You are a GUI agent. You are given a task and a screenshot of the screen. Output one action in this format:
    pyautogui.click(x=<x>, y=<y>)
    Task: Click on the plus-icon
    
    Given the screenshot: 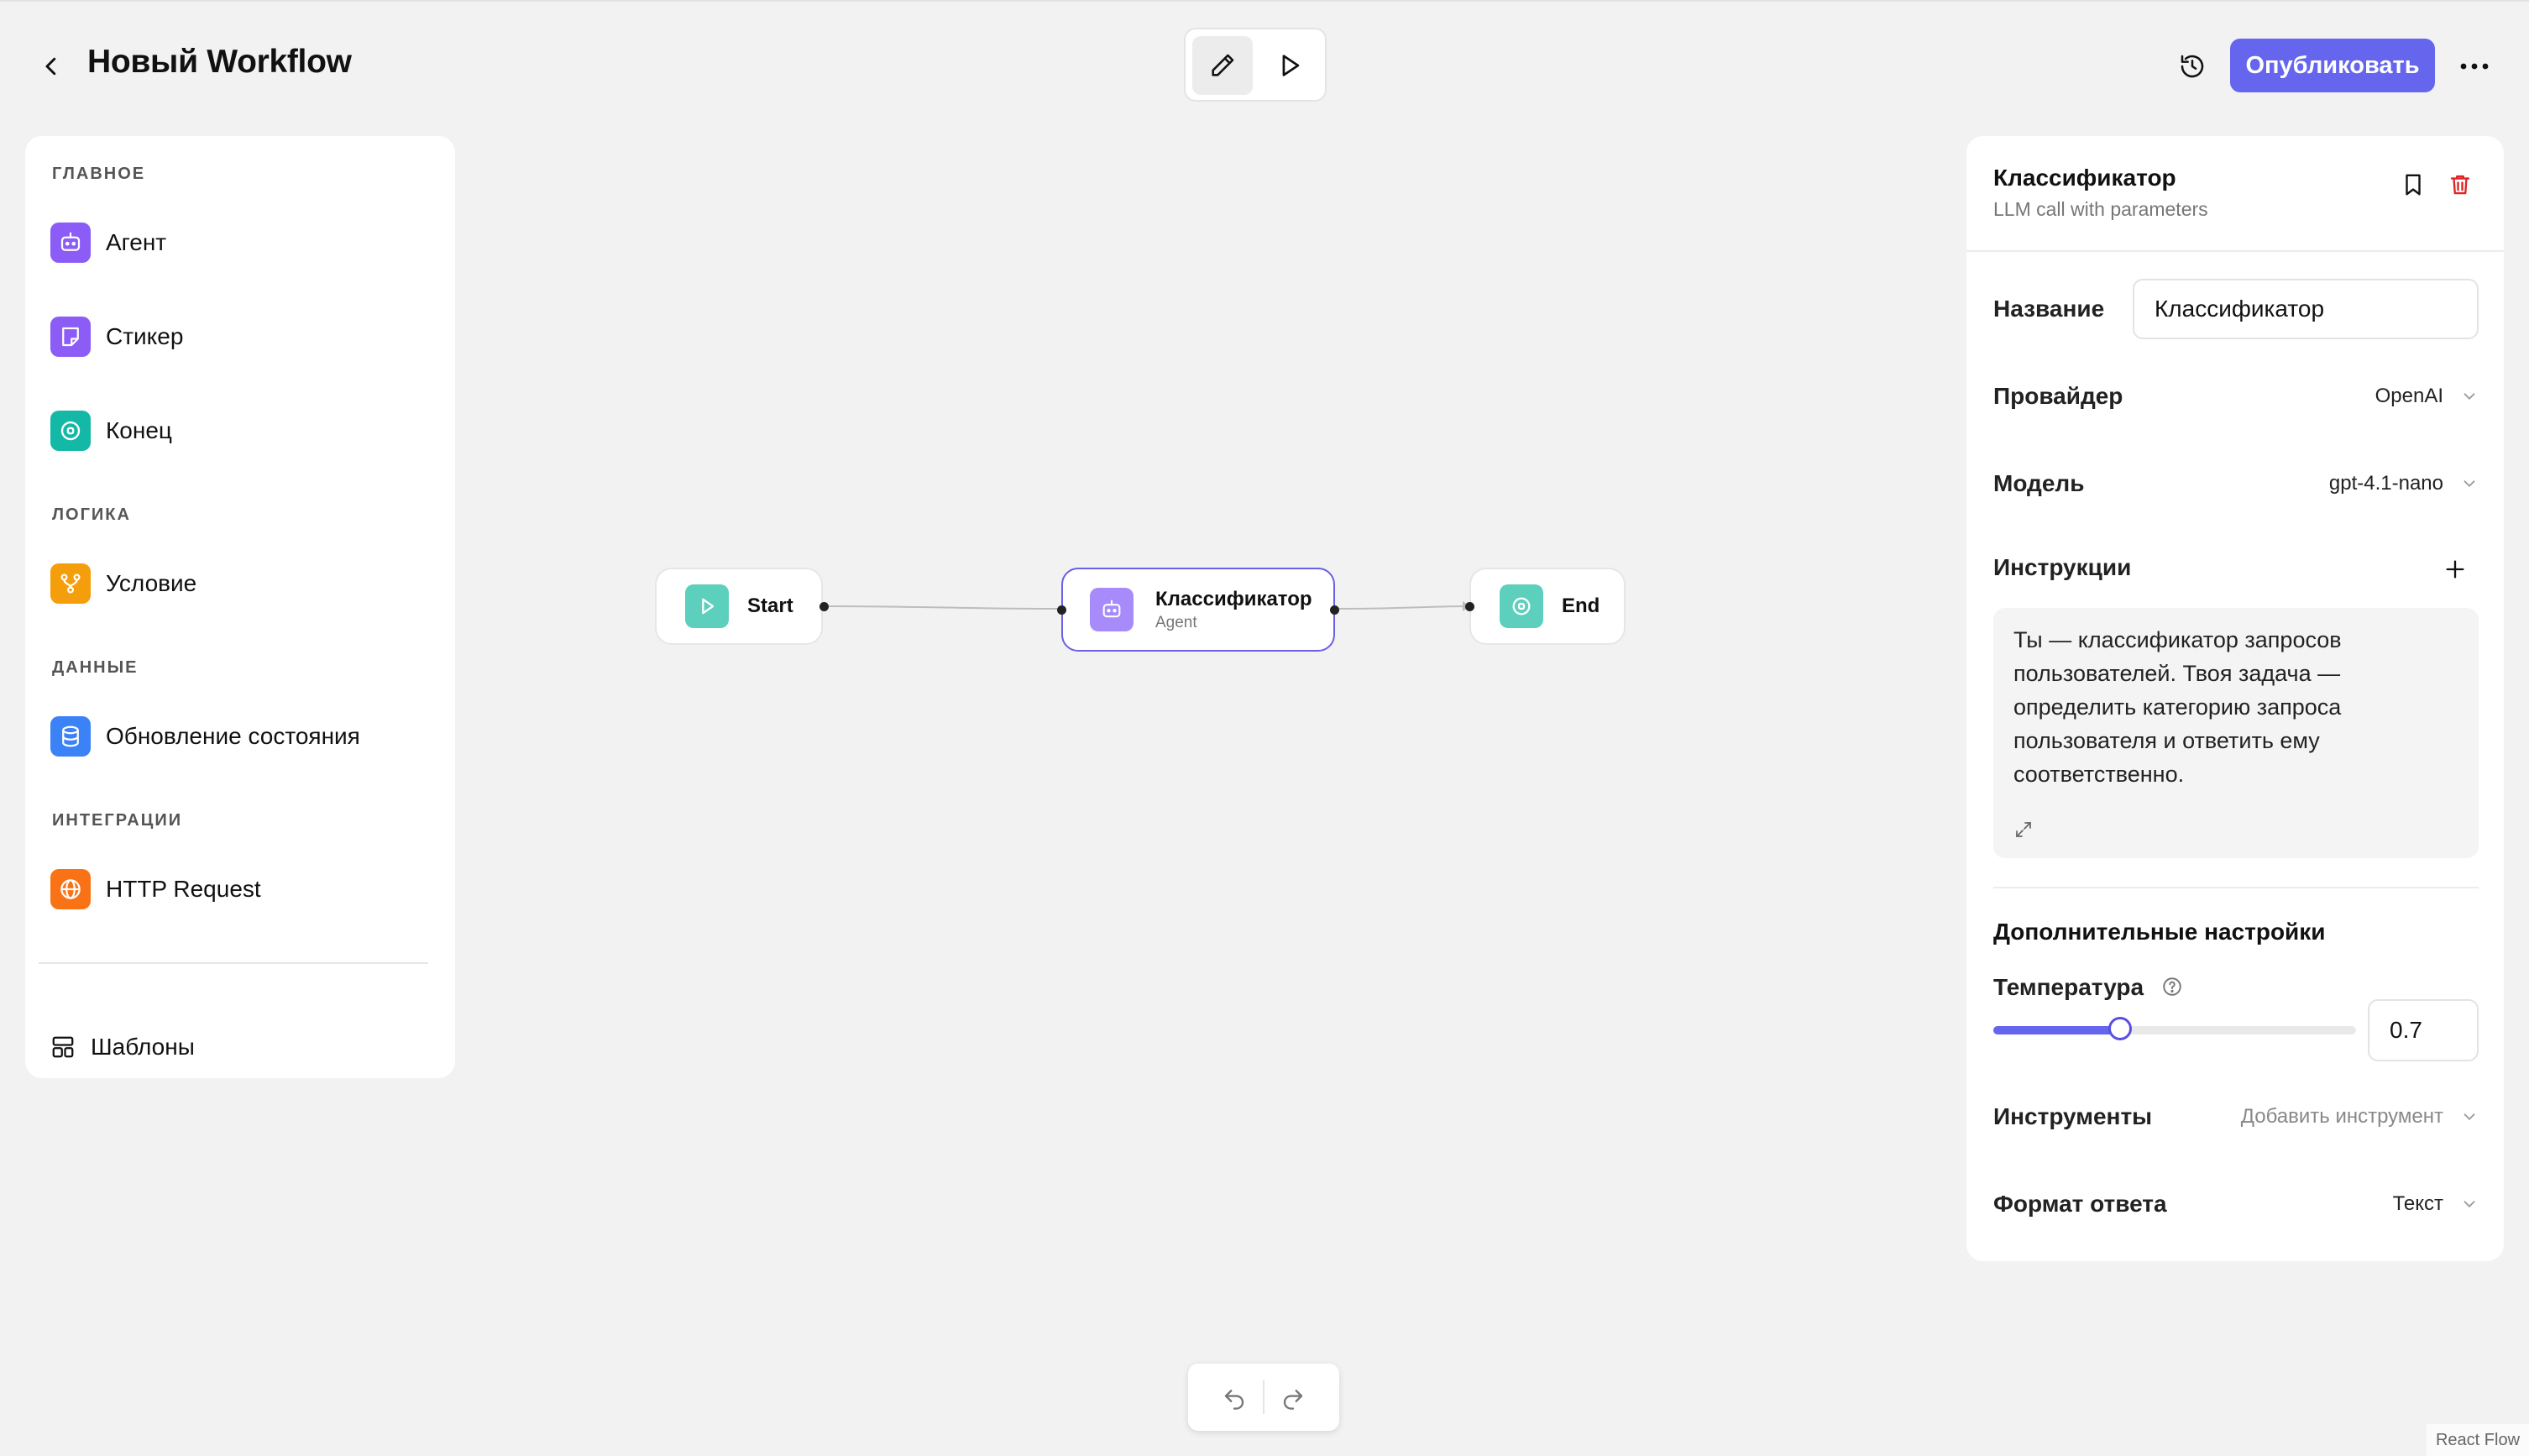 What is the action you would take?
    pyautogui.click(x=2455, y=569)
    